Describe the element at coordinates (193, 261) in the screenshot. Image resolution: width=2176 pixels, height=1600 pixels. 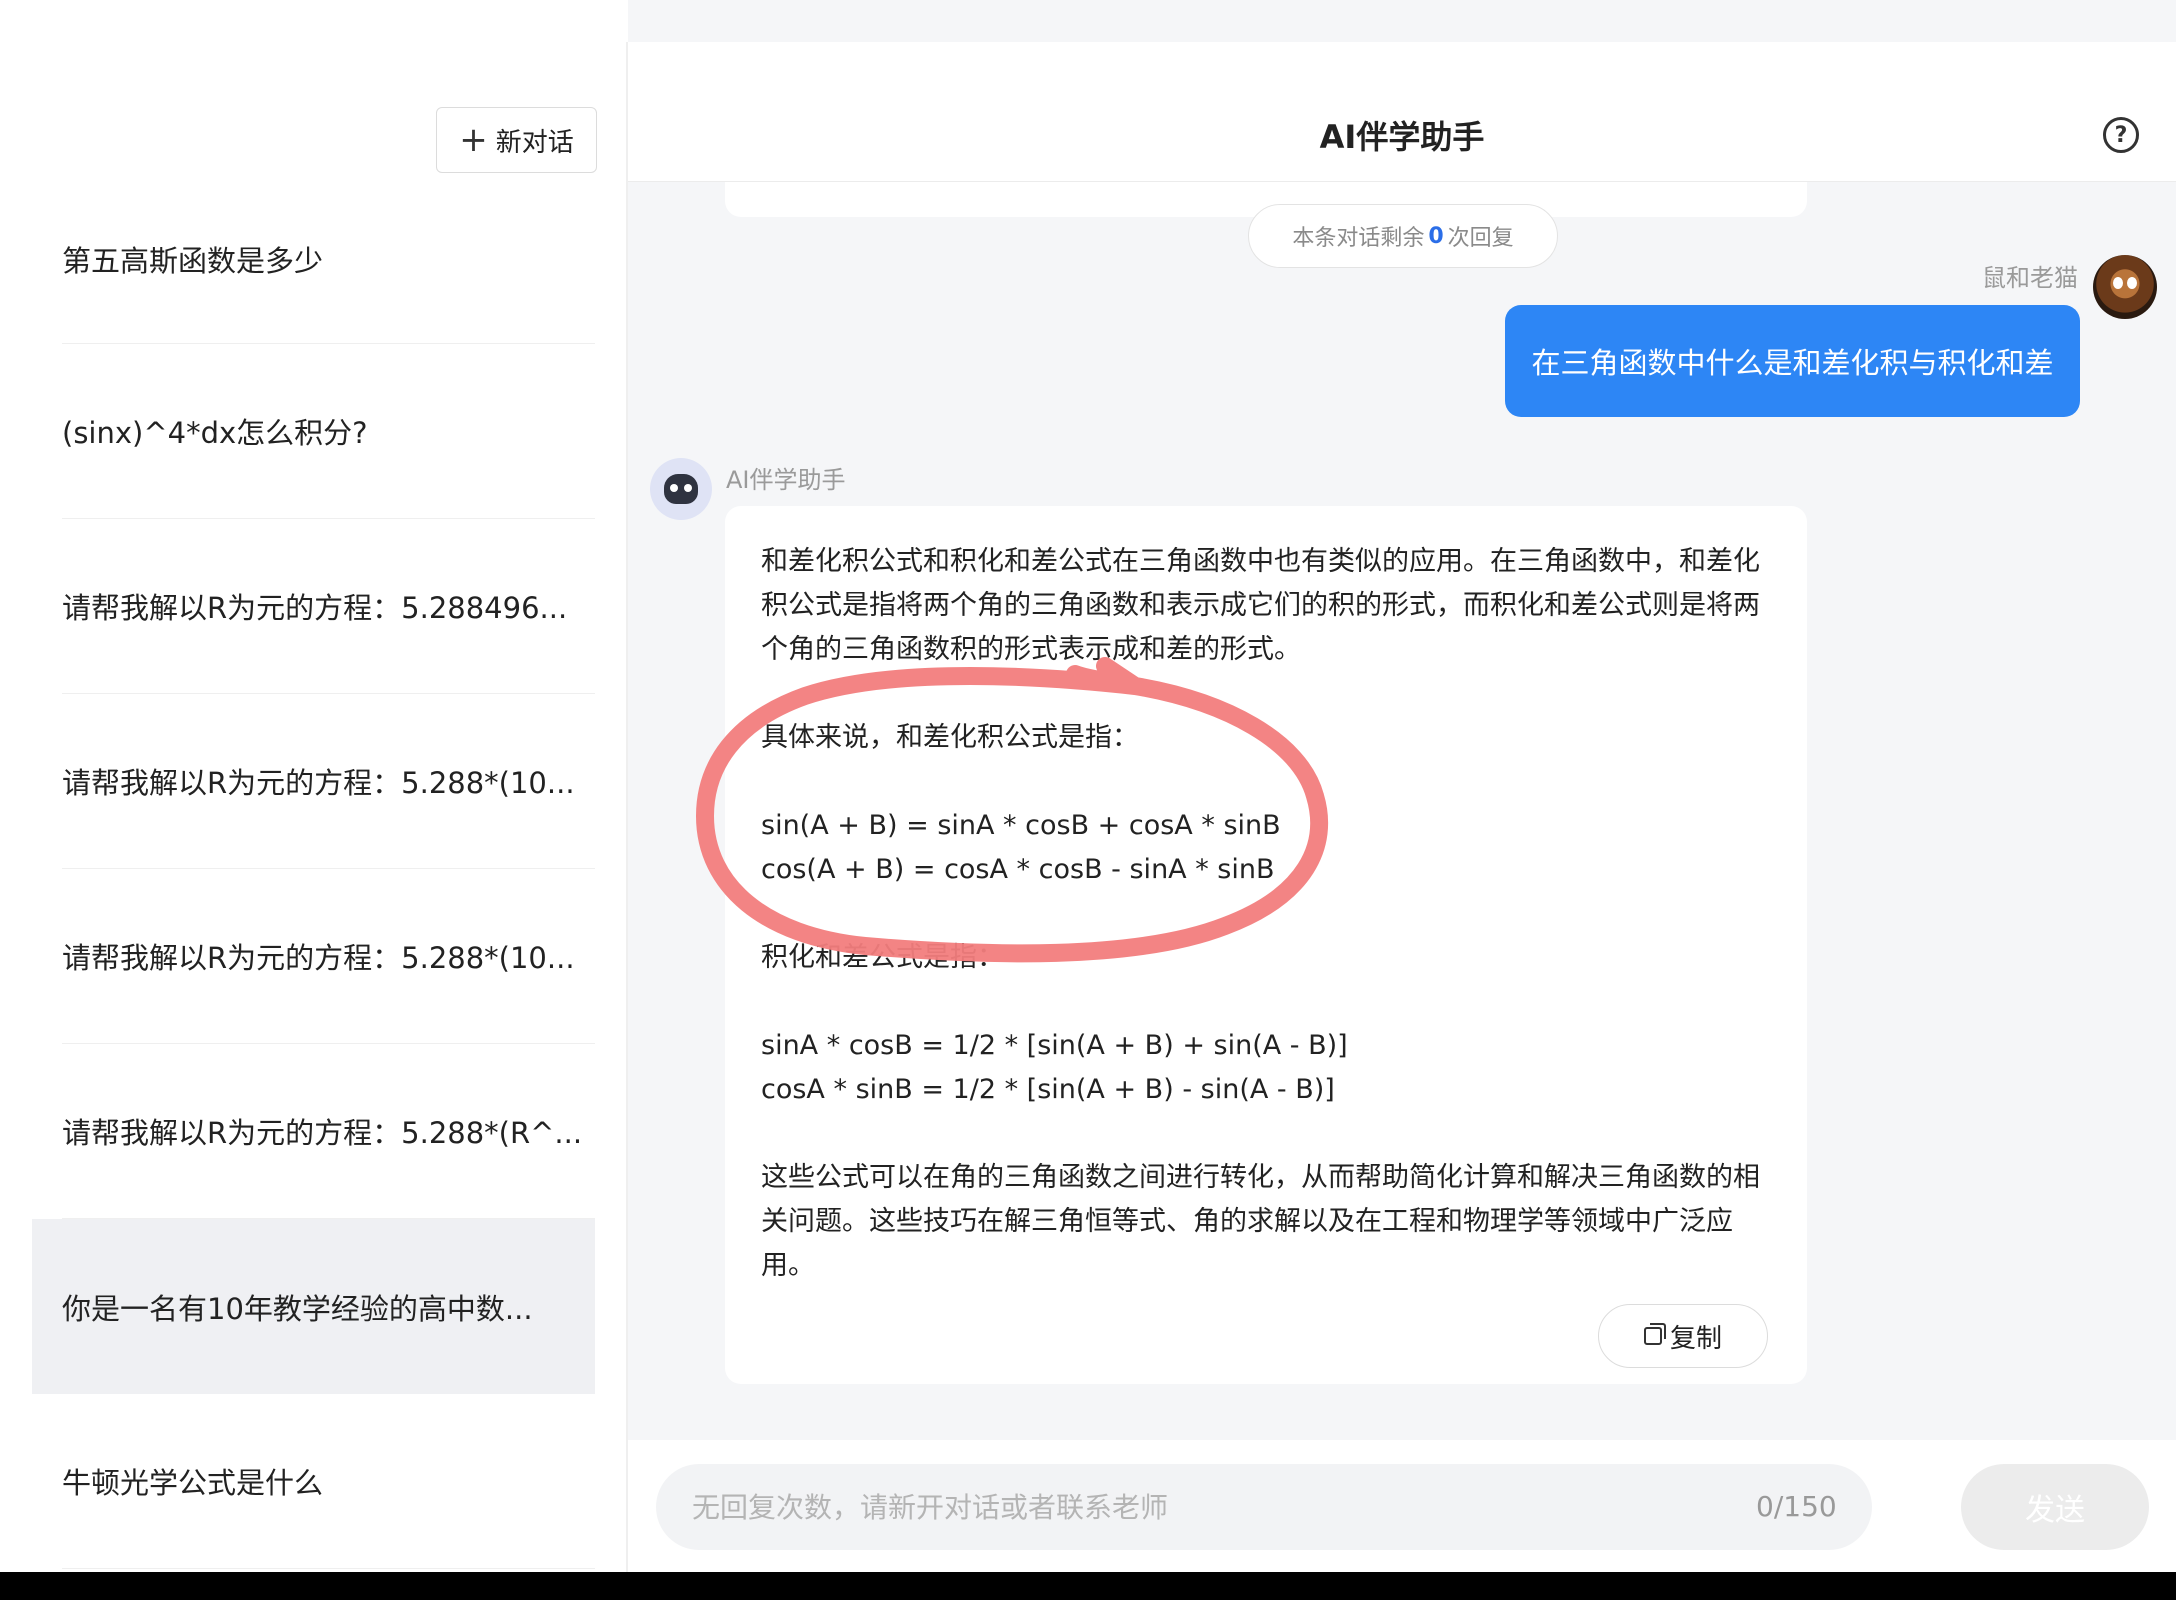
I see `conversation-title: 第五高斯函数是多少` at that location.